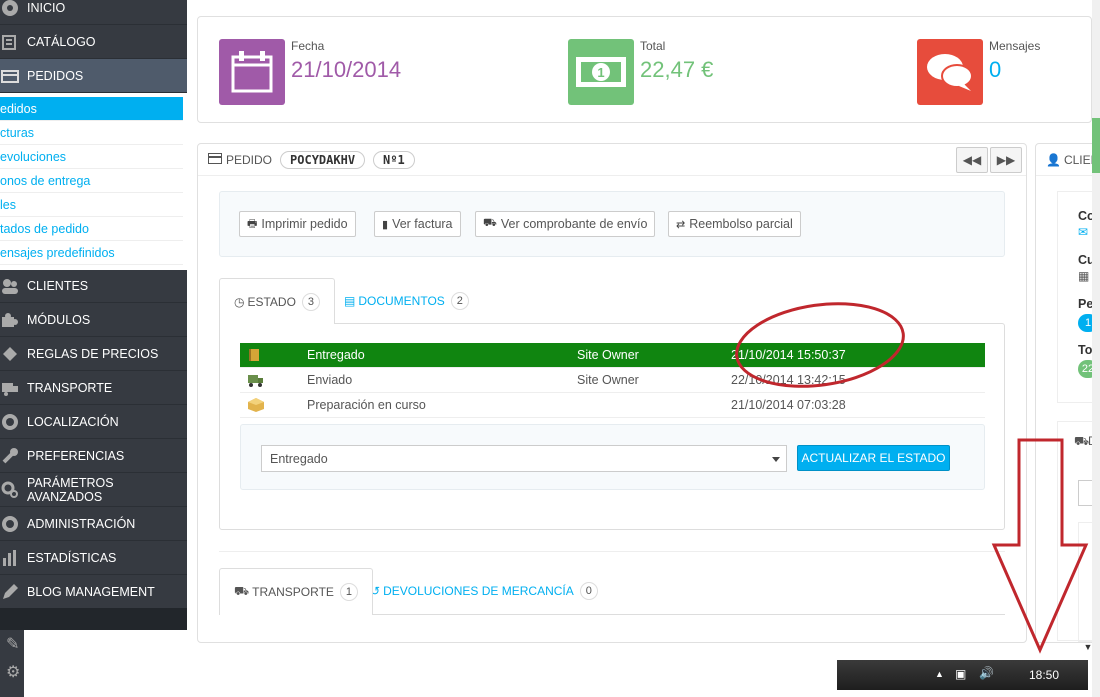  Describe the element at coordinates (995, 69) in the screenshot. I see `kpi-messages-value: 0` at that location.